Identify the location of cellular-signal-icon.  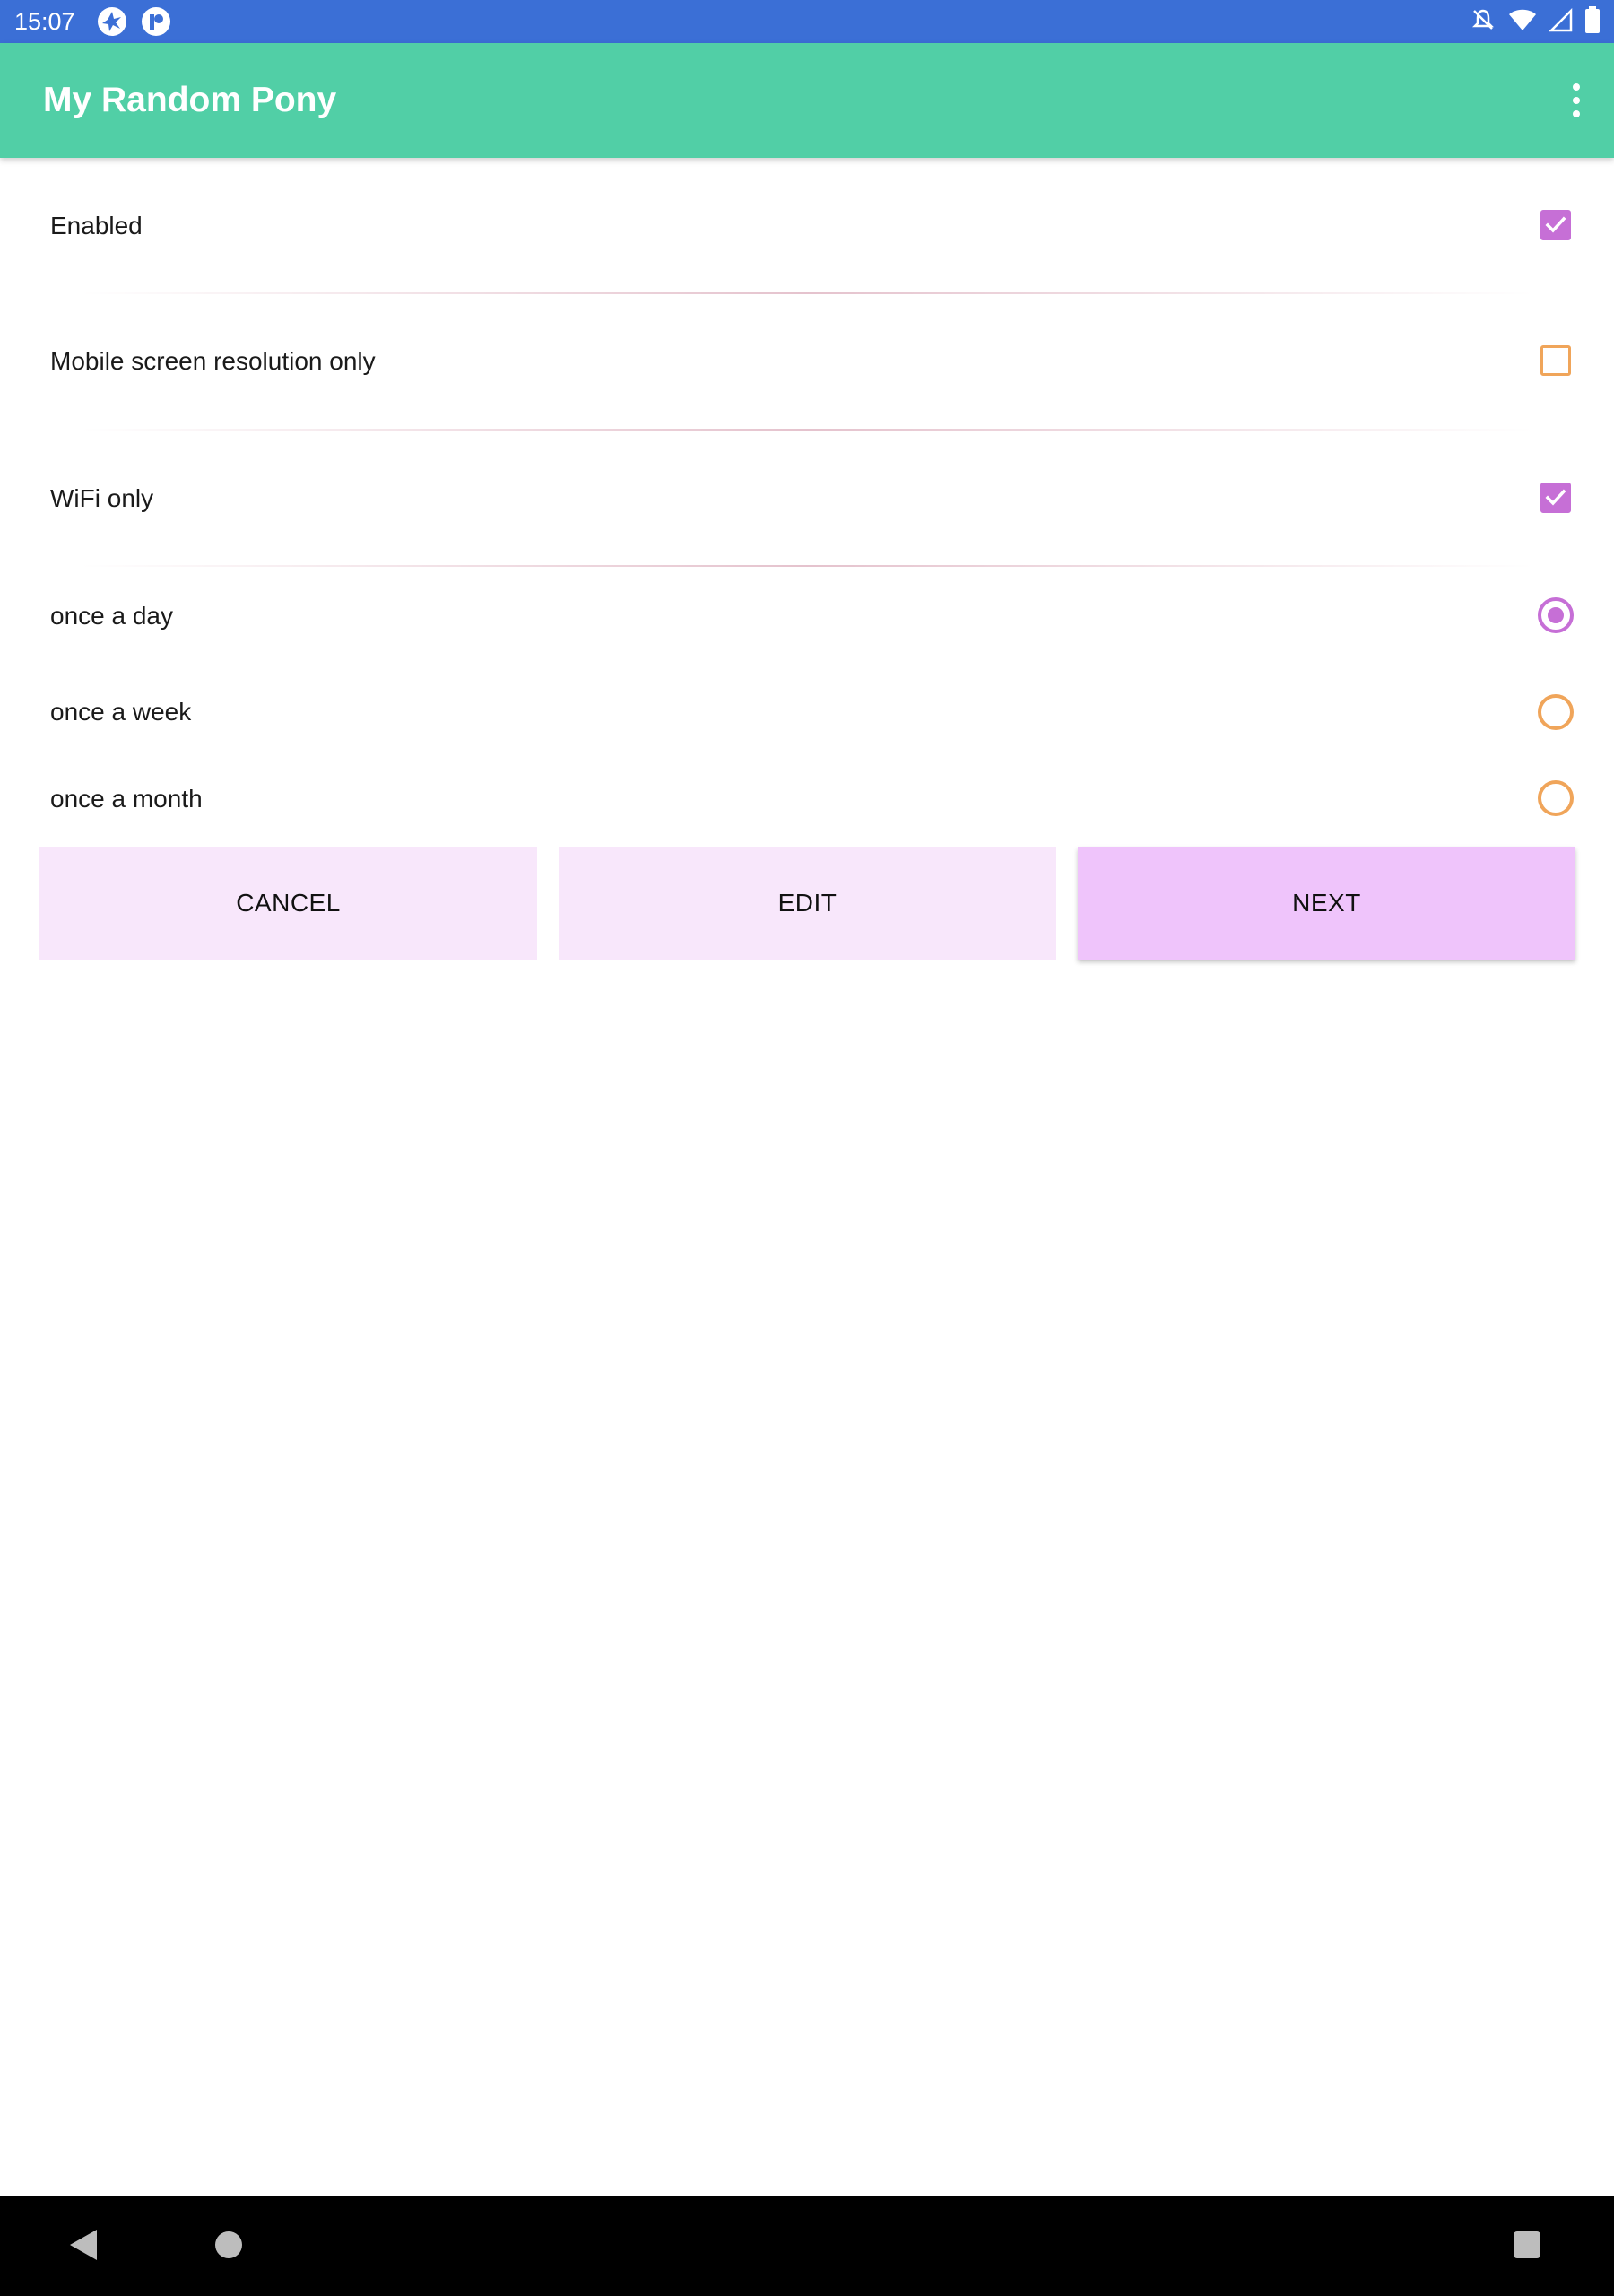
(1560, 22).